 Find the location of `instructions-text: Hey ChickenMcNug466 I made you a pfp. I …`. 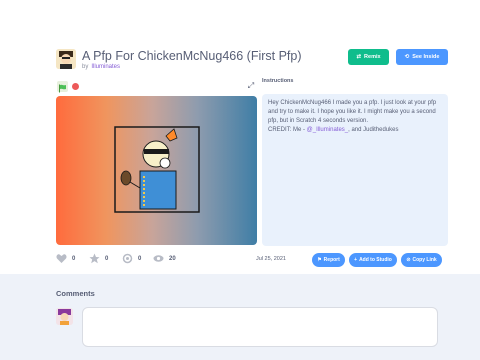

instructions-text: Hey ChickenMcNug466 I made you a pfp. I … is located at coordinates (352, 112).